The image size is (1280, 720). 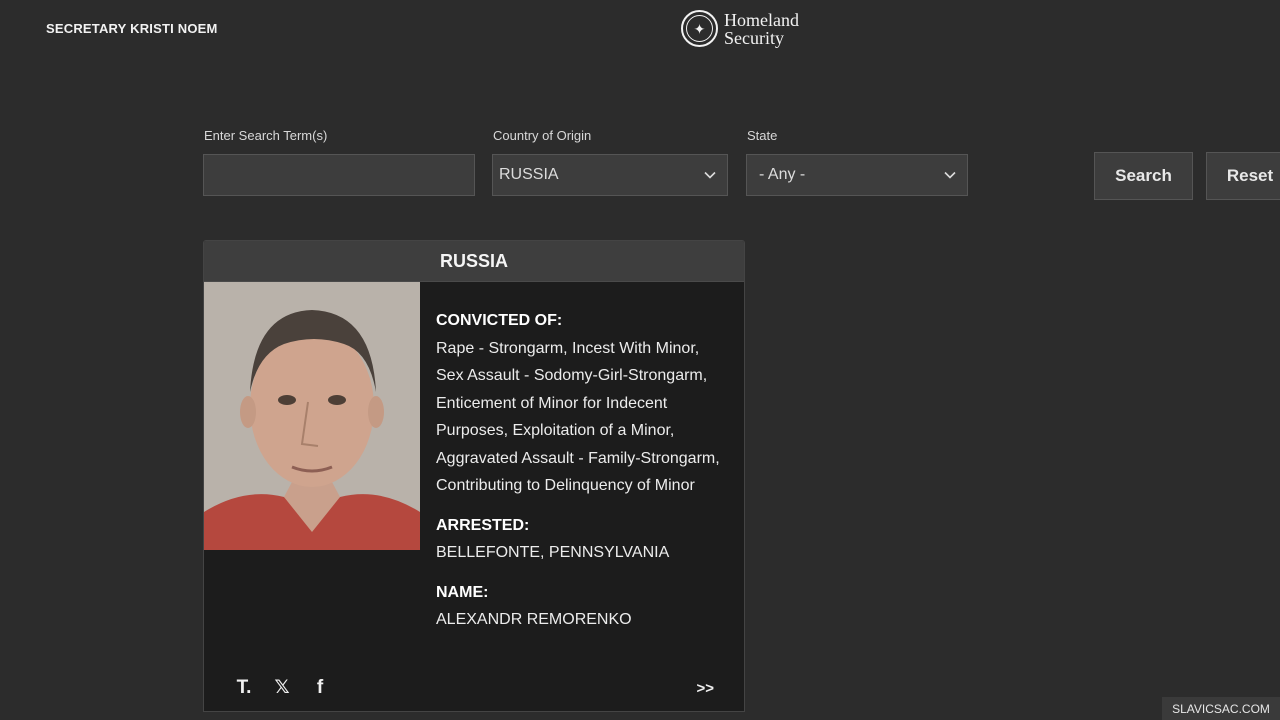 I want to click on watermark: SLAVICSAC.COM, so click(x=1221, y=708).